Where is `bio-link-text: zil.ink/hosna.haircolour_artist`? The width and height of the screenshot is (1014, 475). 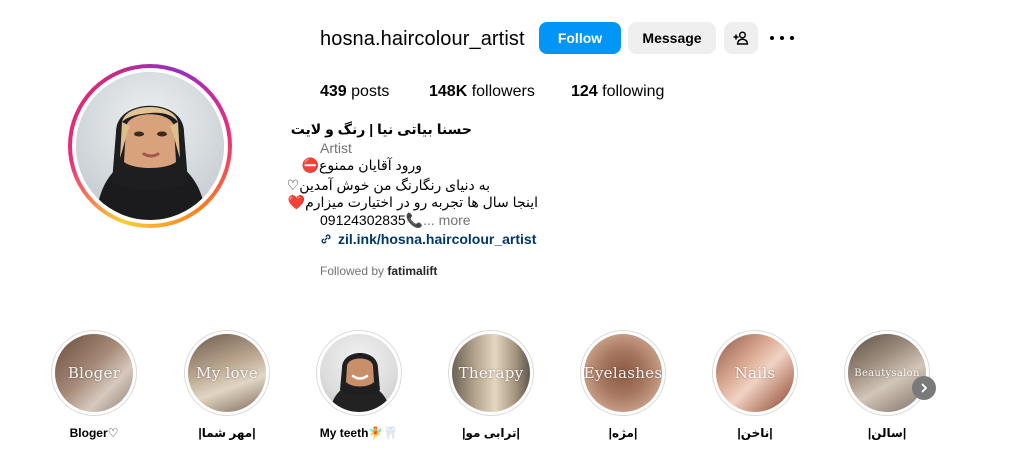
bio-link-text: zil.ink/hosna.haircolour_artist is located at coordinates (437, 239).